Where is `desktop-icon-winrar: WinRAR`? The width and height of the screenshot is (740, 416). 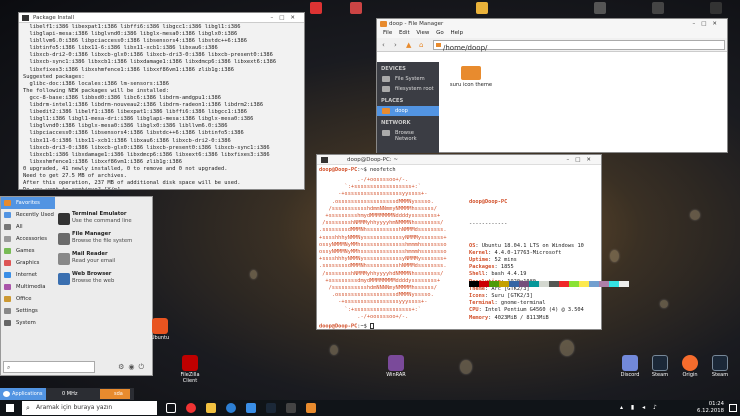 desktop-icon-winrar: WinRAR is located at coordinates (396, 366).